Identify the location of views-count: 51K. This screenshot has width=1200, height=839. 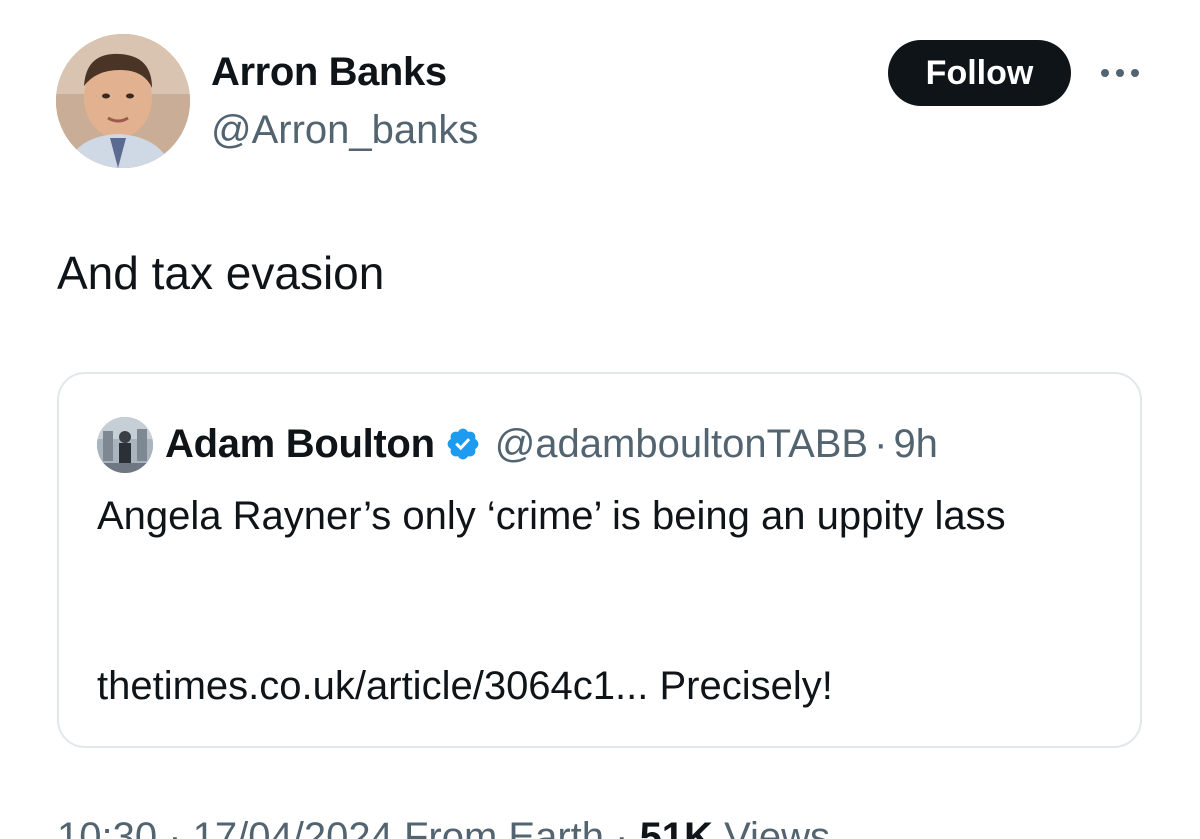
(676, 827).